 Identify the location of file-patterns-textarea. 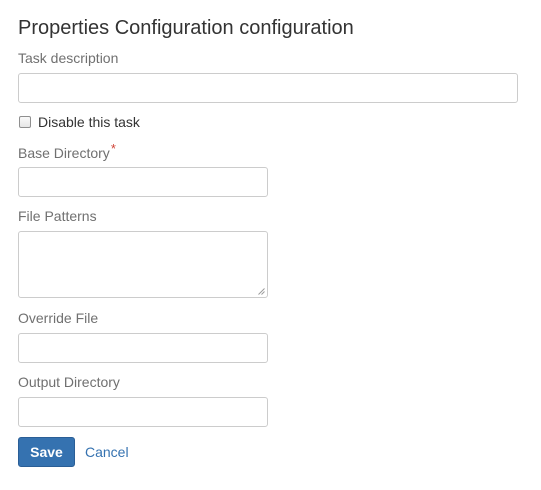
(143, 264).